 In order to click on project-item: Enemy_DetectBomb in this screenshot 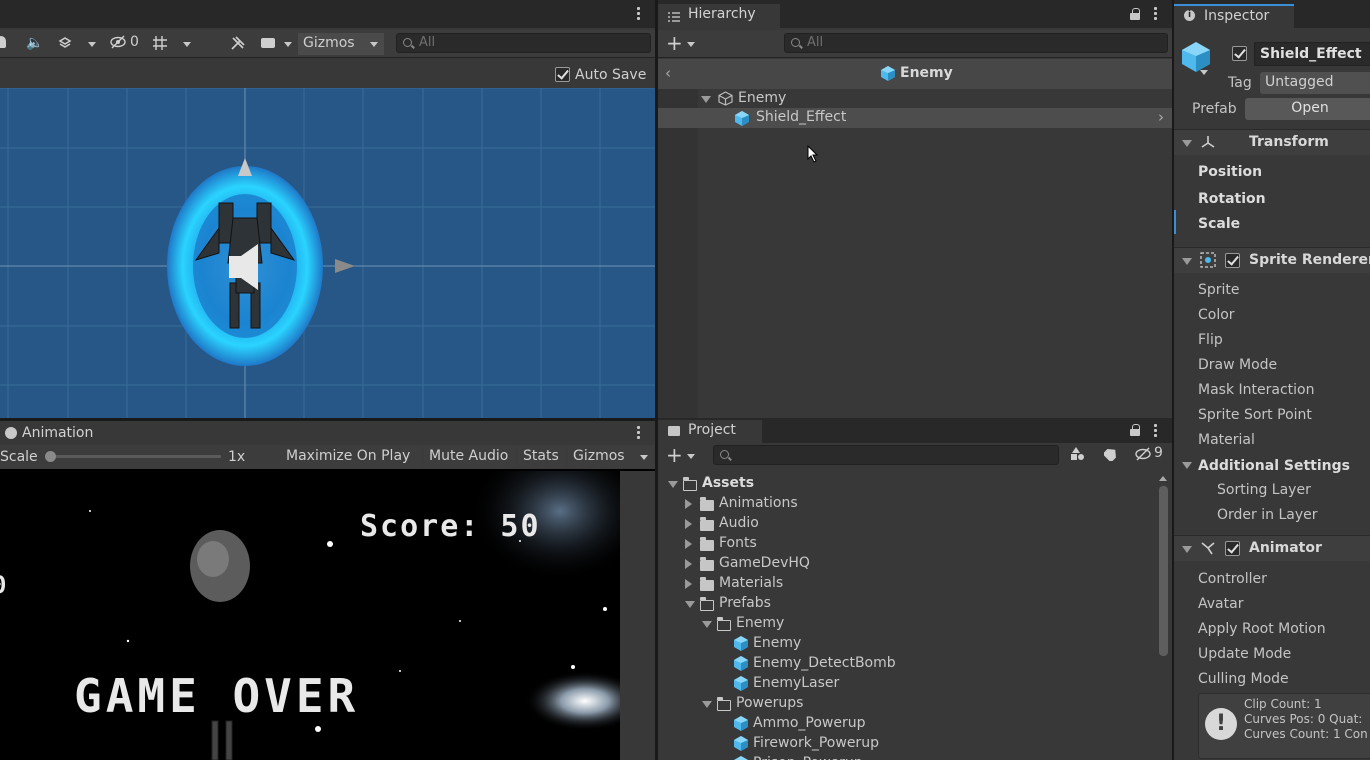, I will do `click(905, 664)`.